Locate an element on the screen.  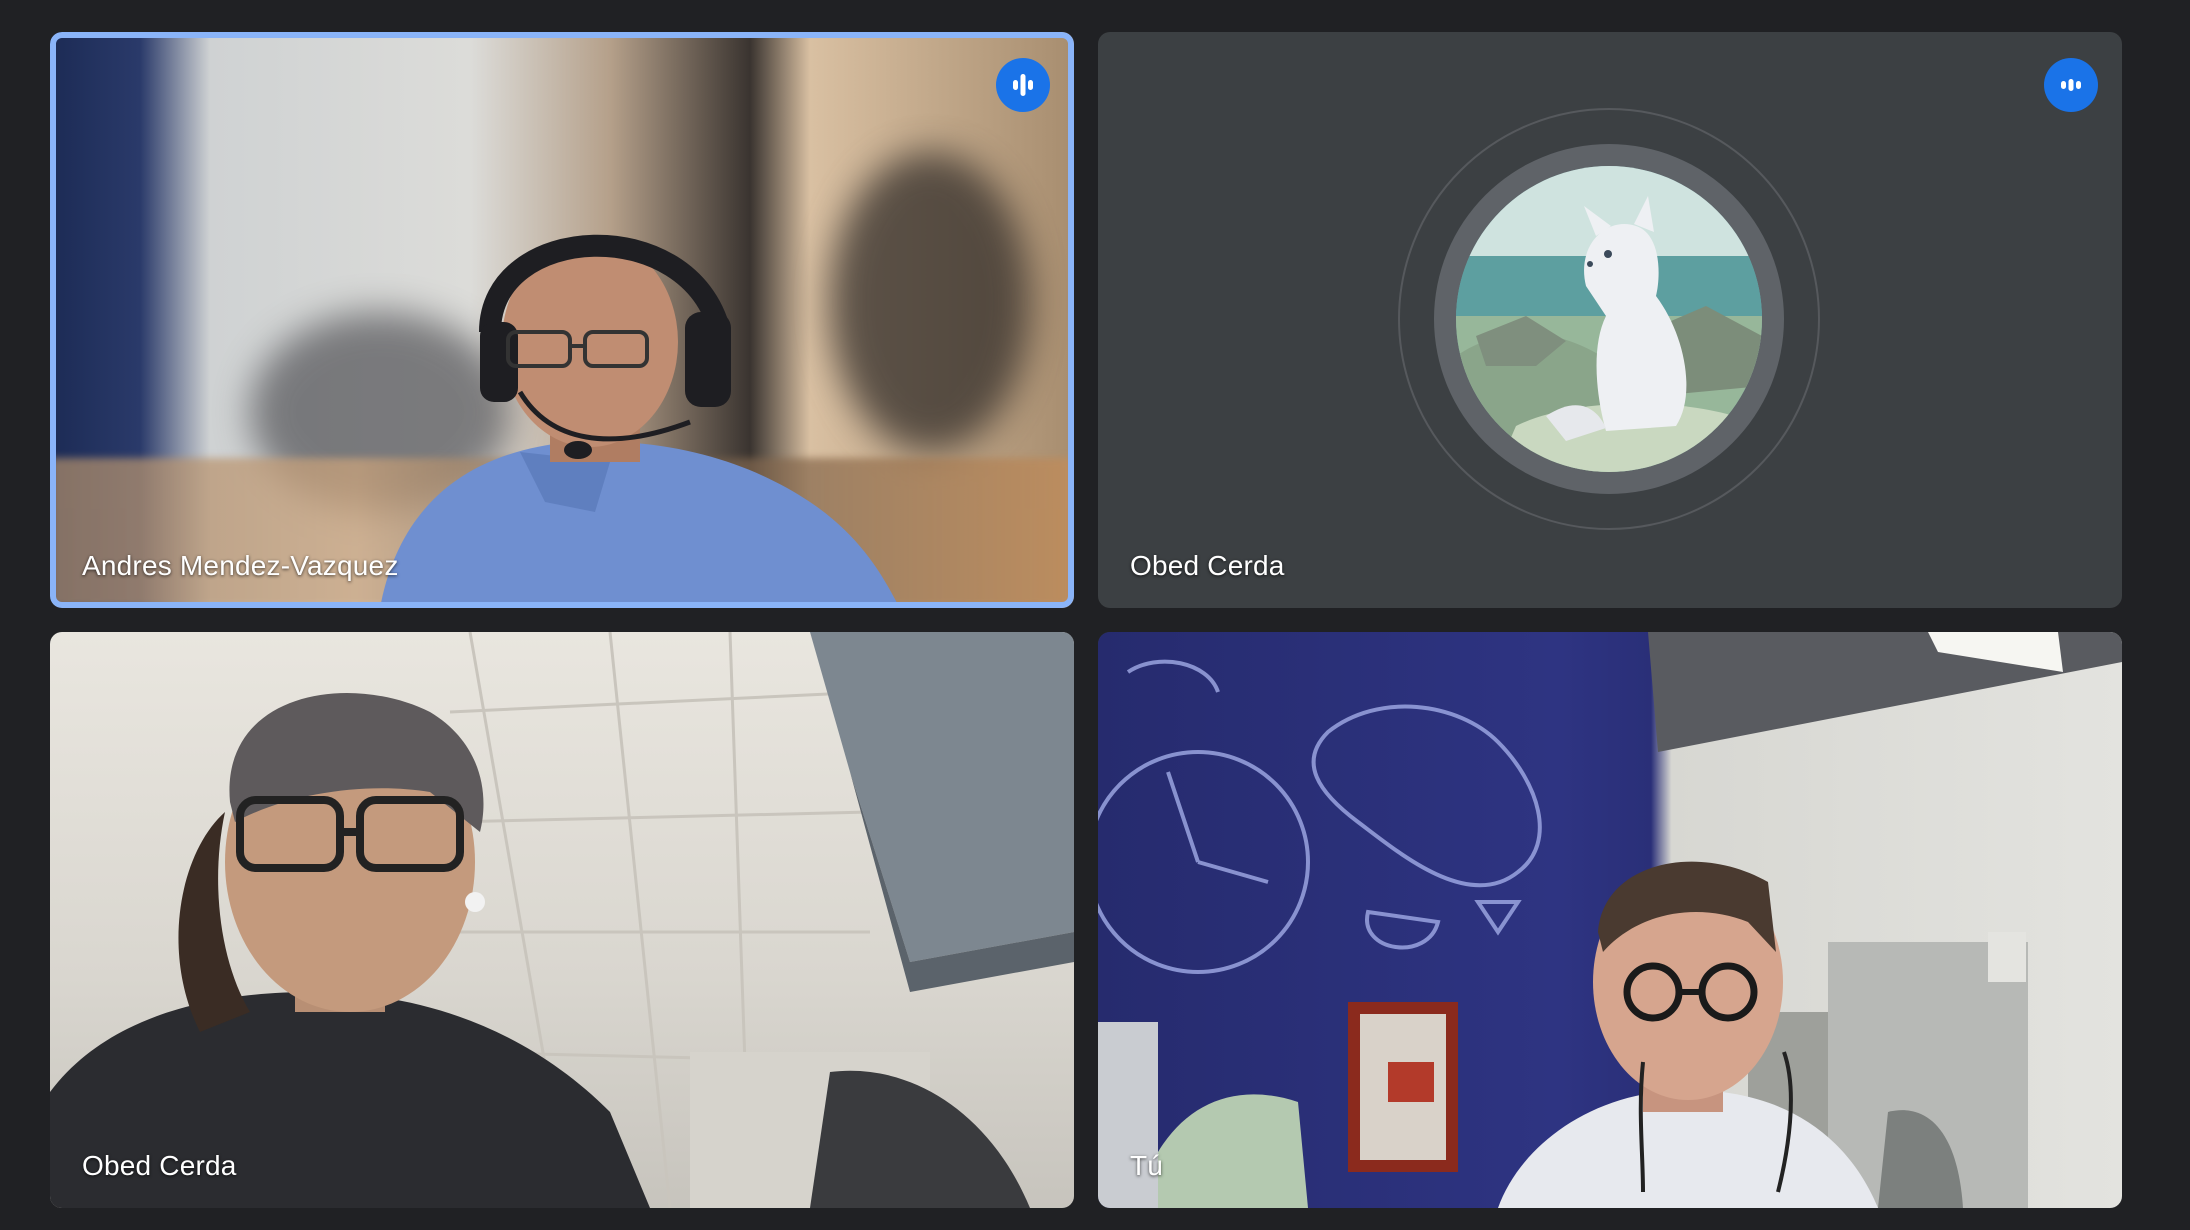
arctic-fox-avatar-icon is located at coordinates (1609, 319).